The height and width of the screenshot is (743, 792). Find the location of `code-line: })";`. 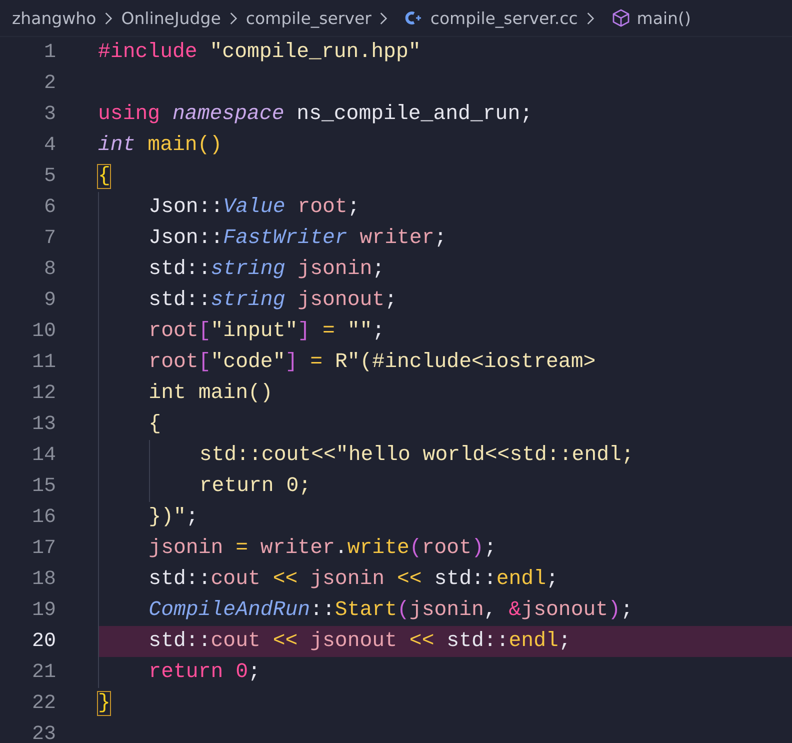

code-line: })"; is located at coordinates (445, 517).